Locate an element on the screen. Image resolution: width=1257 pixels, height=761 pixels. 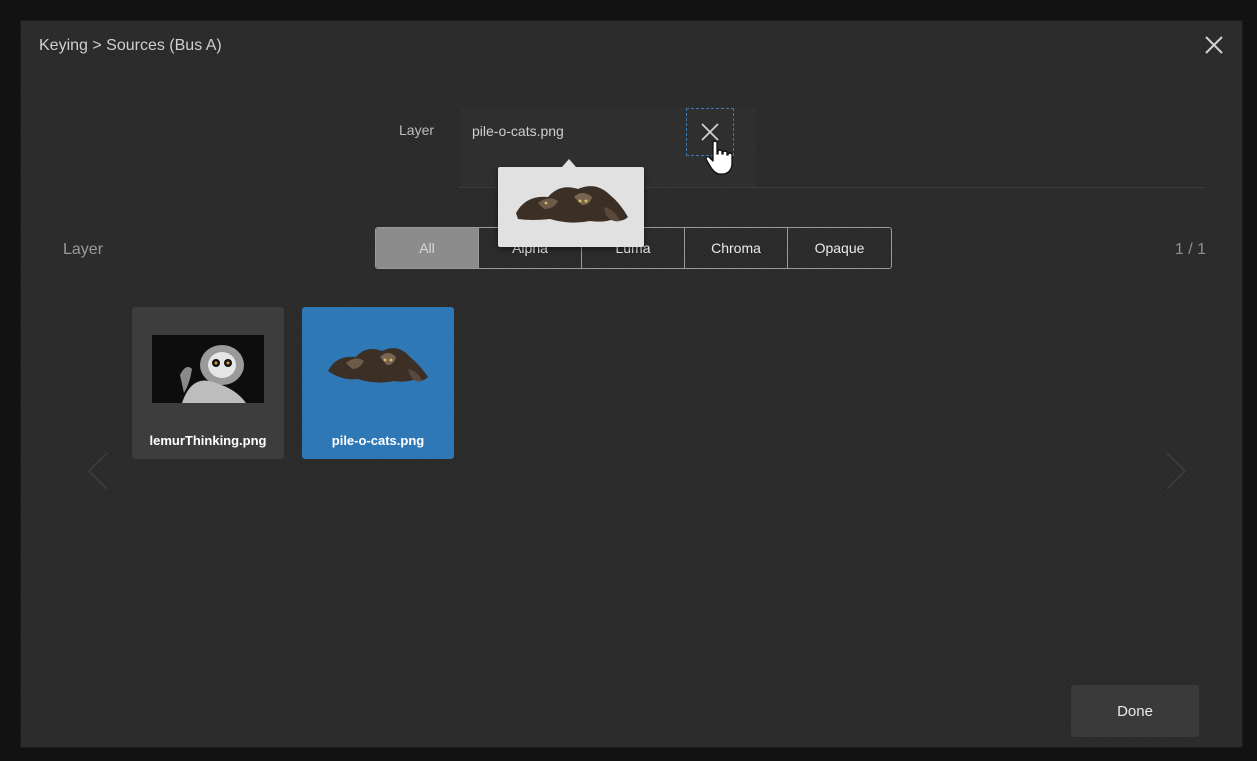
source-tile-cats: pile-o-cats.png is located at coordinates (378, 383).